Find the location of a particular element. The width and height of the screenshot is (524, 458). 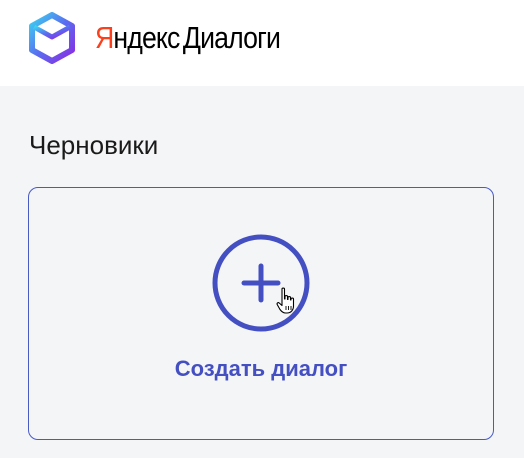

brand-name: Яндекс is located at coordinates (137, 38).